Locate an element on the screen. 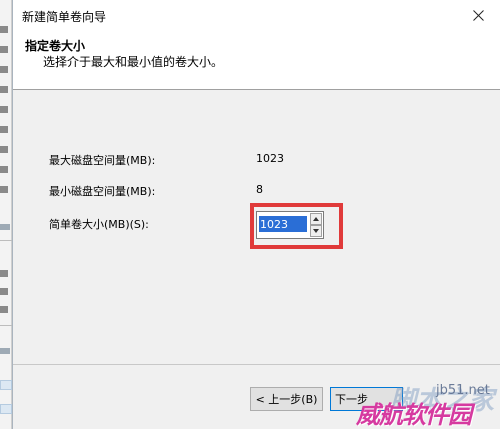 The height and width of the screenshot is (429, 500). footer-divider is located at coordinates (256, 364).